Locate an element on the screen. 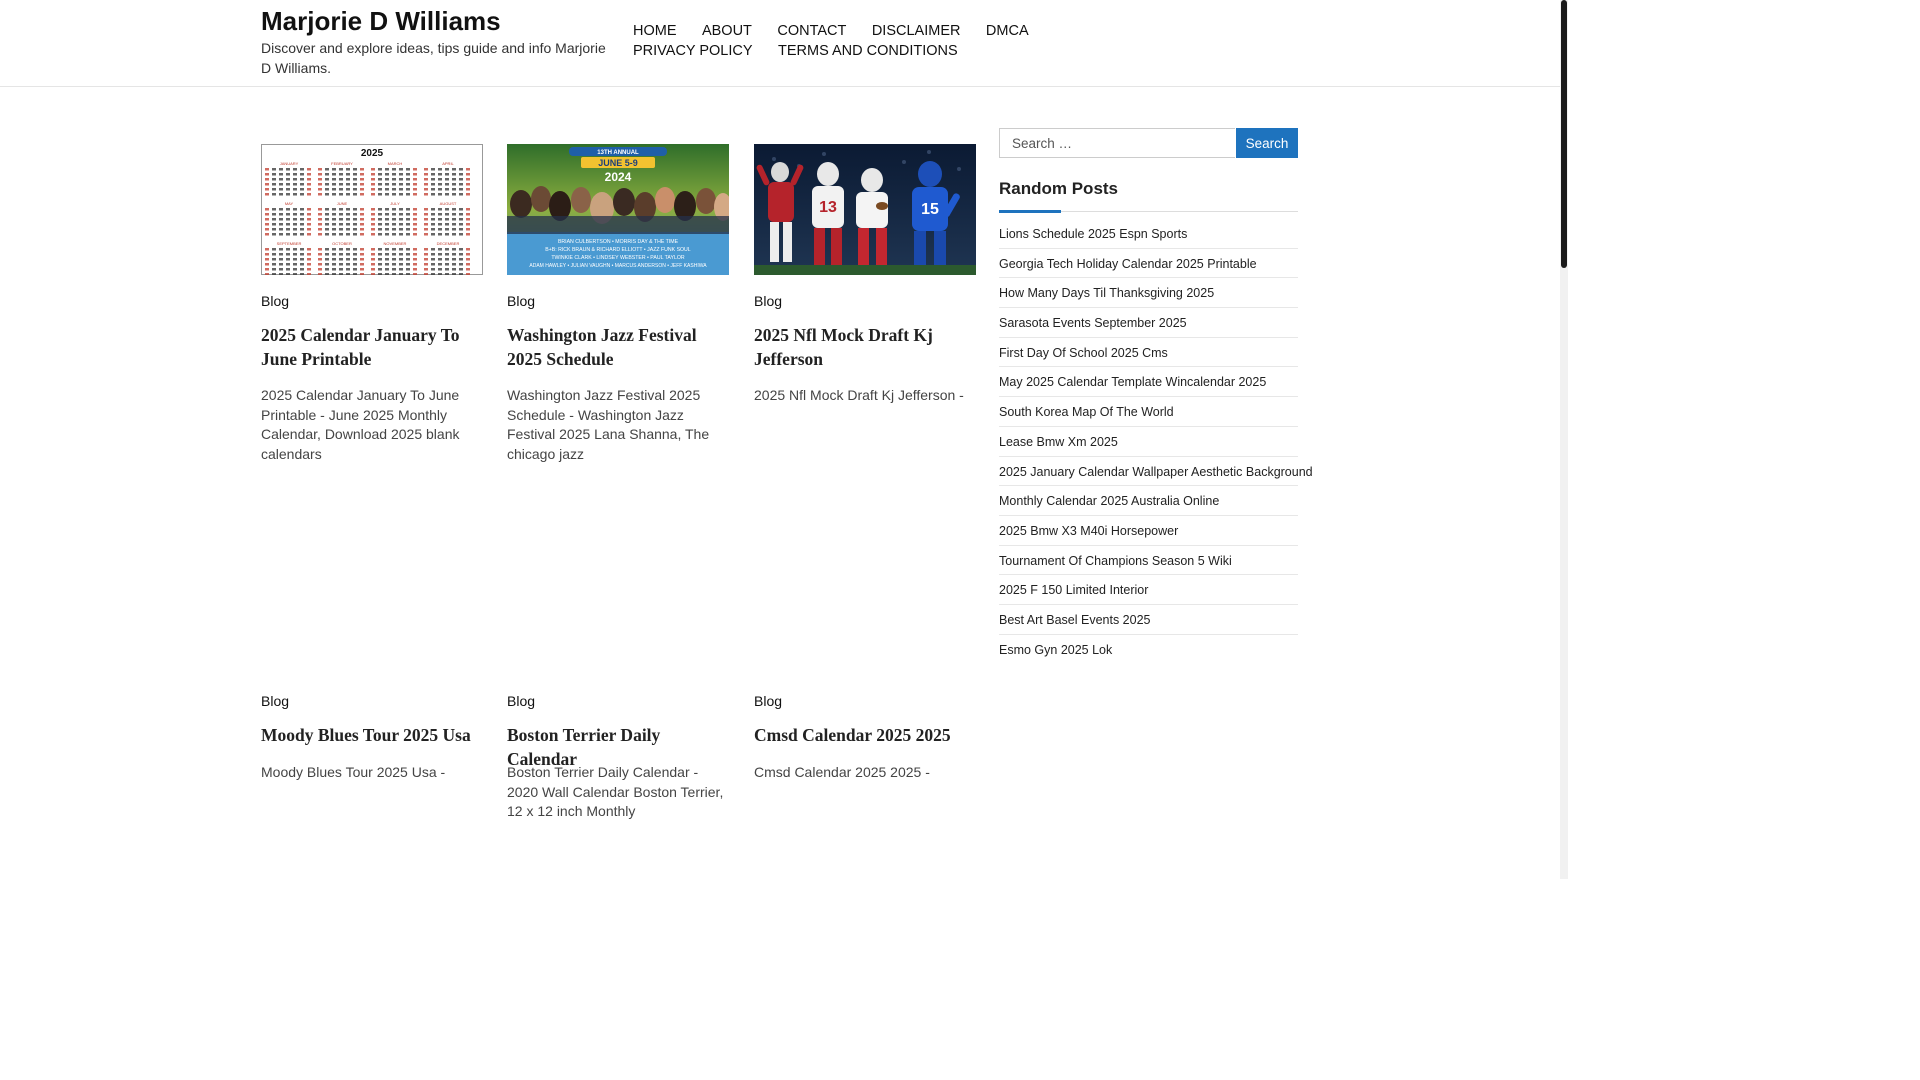  nav-item-home: HOME is located at coordinates (655, 32).